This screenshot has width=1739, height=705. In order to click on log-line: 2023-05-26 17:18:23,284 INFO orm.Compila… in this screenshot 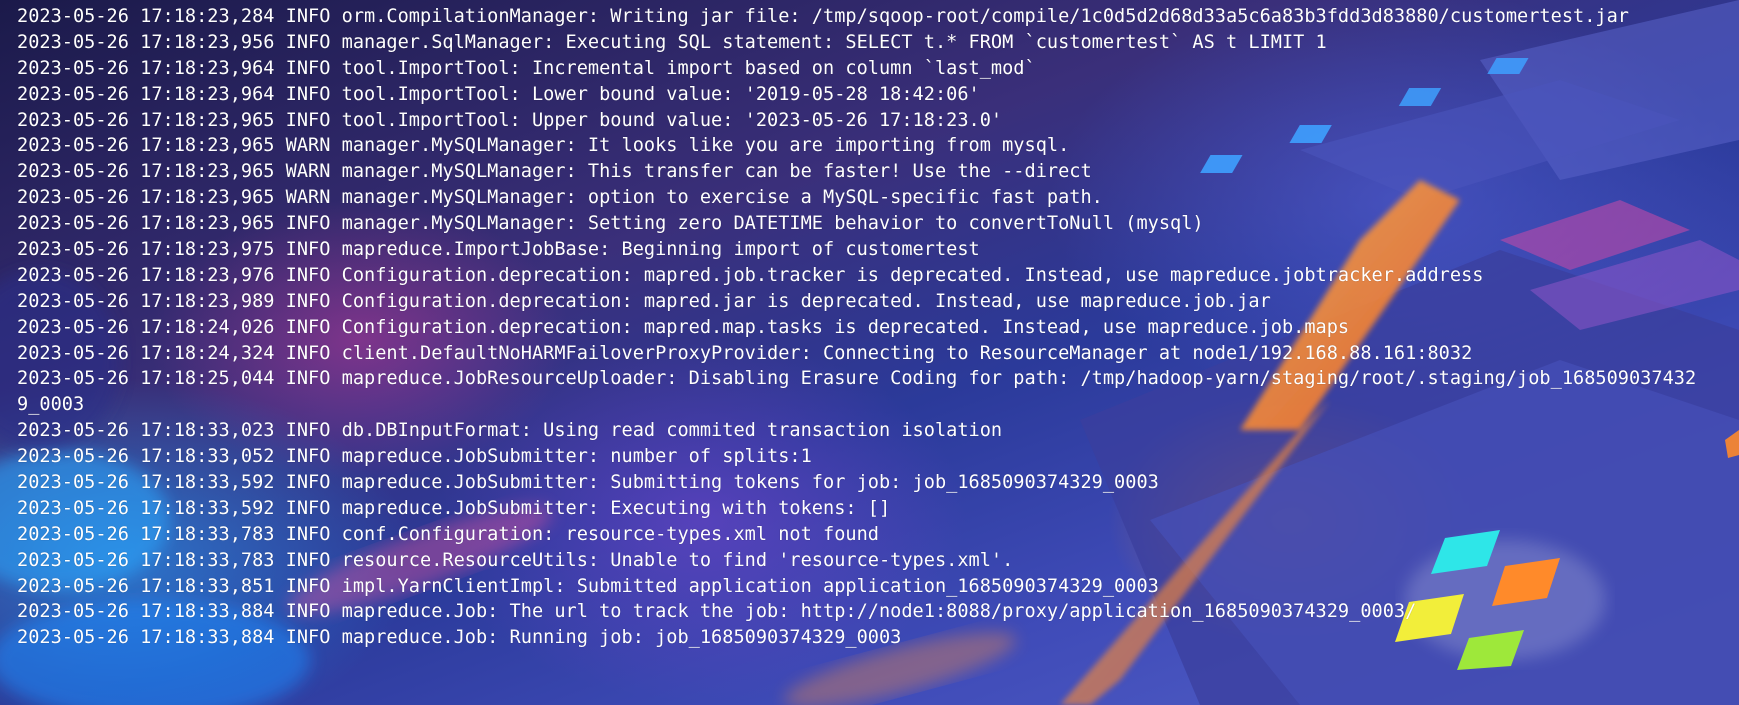, I will do `click(823, 16)`.